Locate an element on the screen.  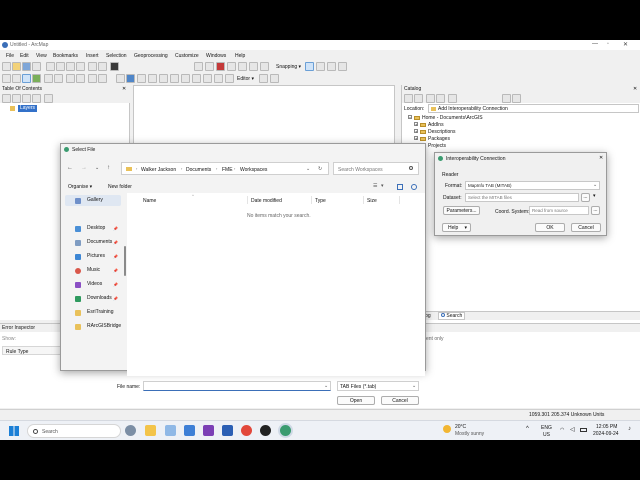
clock-time: 12:05 PM is located at coordinates (606, 427).